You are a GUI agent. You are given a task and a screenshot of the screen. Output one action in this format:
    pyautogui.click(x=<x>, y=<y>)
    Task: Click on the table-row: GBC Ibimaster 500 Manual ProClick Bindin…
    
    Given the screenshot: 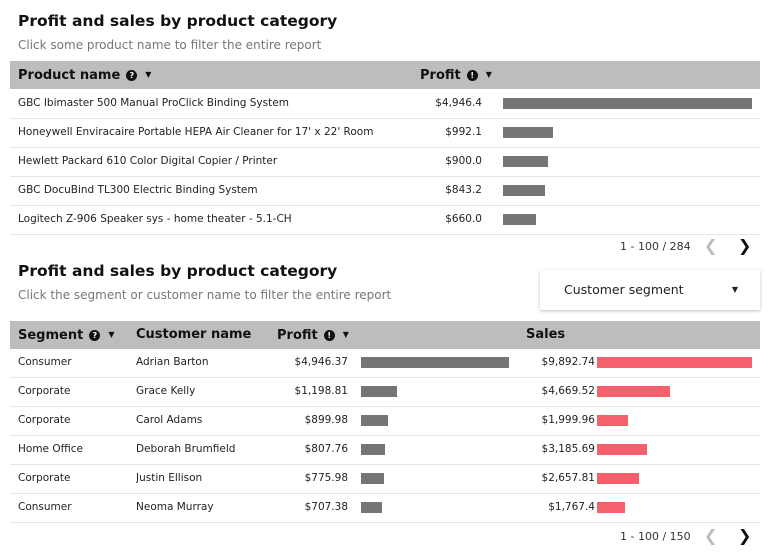 What is the action you would take?
    pyautogui.click(x=385, y=104)
    